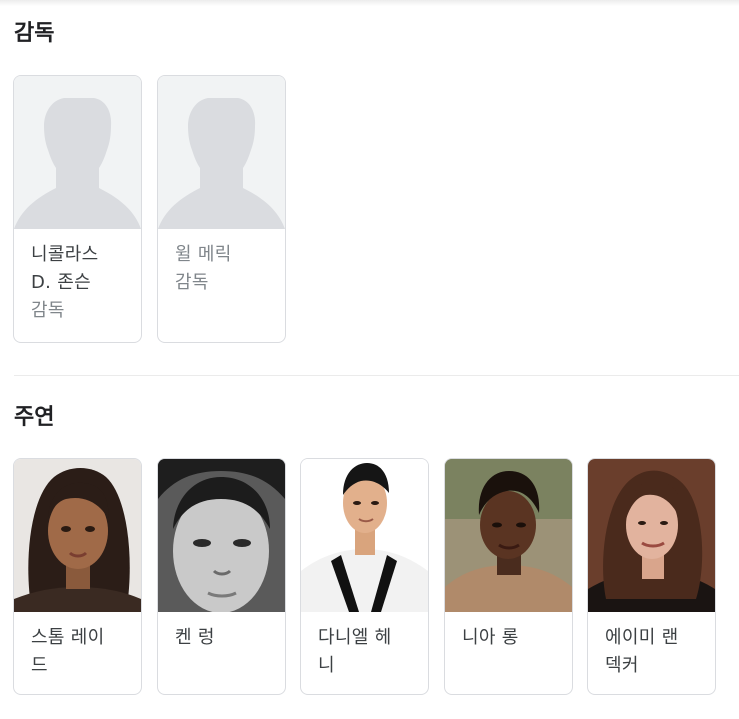  I want to click on cast-card-4: 니아 롱, so click(508, 576).